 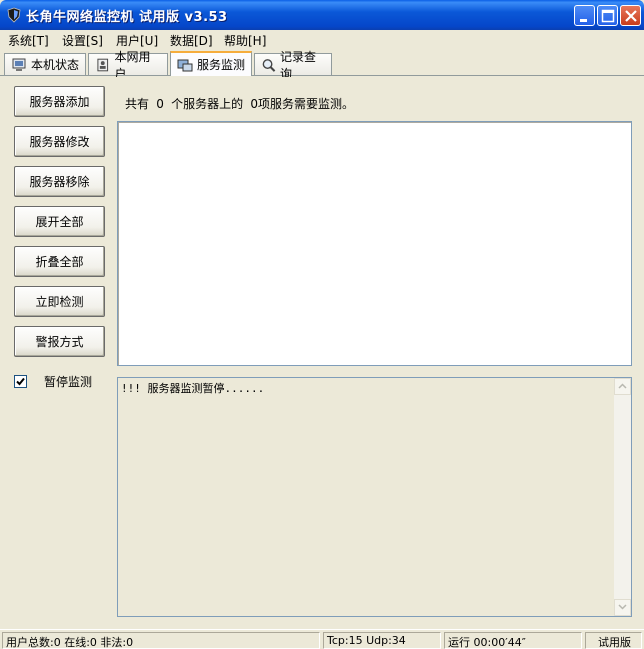 I want to click on tab-bar: 本机状态 本网用户 服务监测 记录查询, so click(x=322, y=65).